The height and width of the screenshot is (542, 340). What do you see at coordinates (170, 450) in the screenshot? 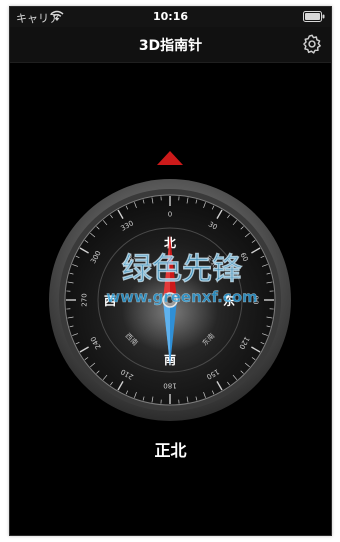
I see `heading-label: 正北` at bounding box center [170, 450].